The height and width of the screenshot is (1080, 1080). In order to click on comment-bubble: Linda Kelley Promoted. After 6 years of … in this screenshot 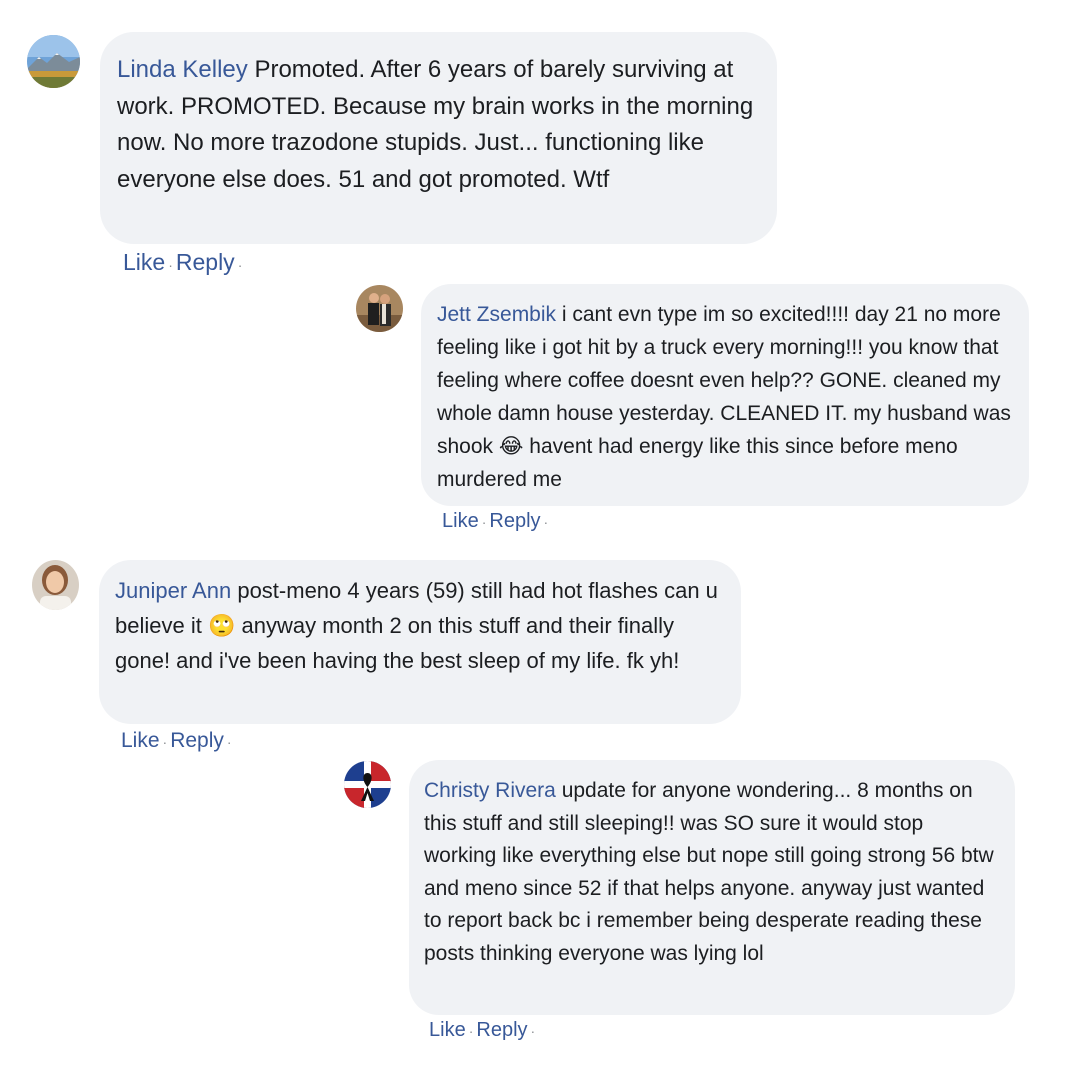, I will do `click(438, 138)`.